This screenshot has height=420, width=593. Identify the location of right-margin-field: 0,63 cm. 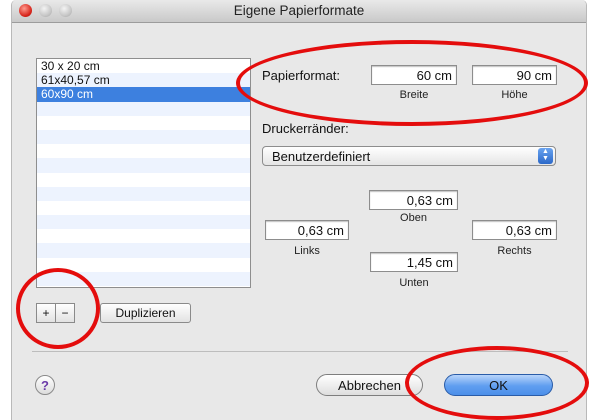
(514, 230).